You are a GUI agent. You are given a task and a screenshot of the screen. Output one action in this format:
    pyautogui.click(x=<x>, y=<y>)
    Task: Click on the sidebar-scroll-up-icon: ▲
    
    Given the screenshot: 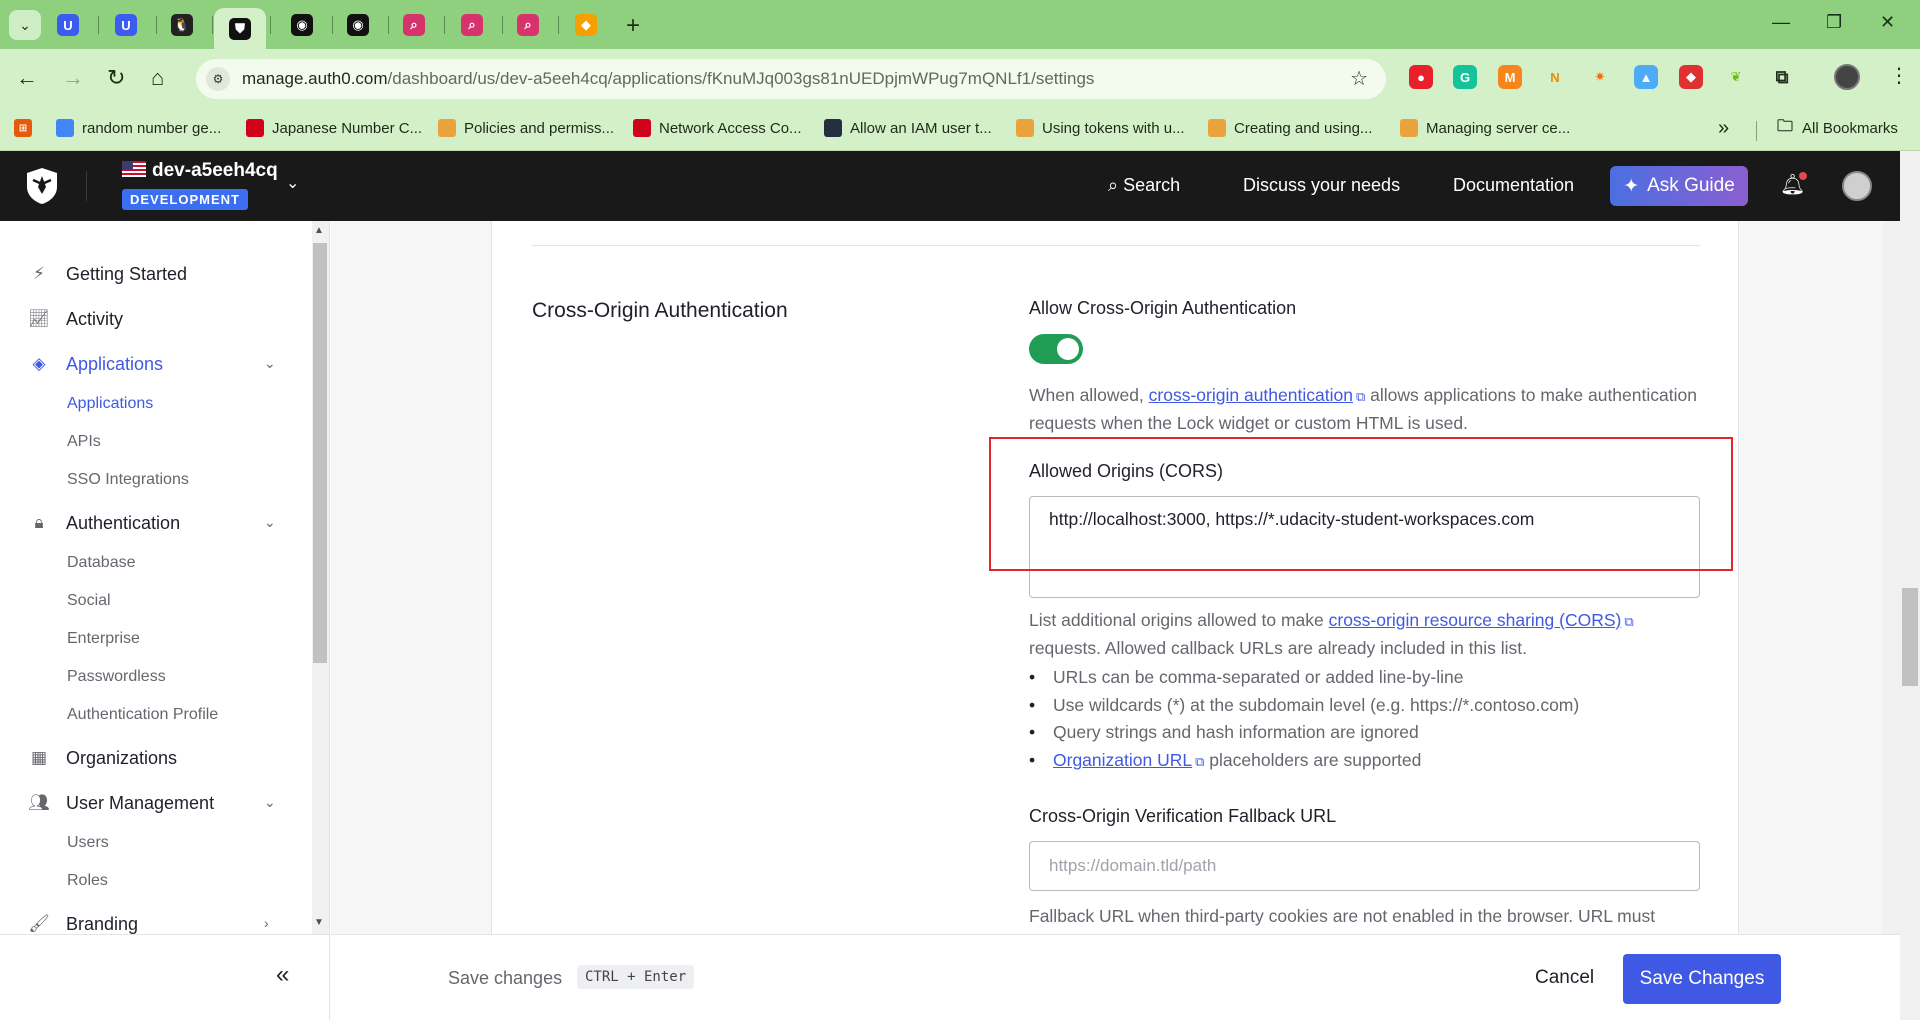 What is the action you would take?
    pyautogui.click(x=319, y=230)
    